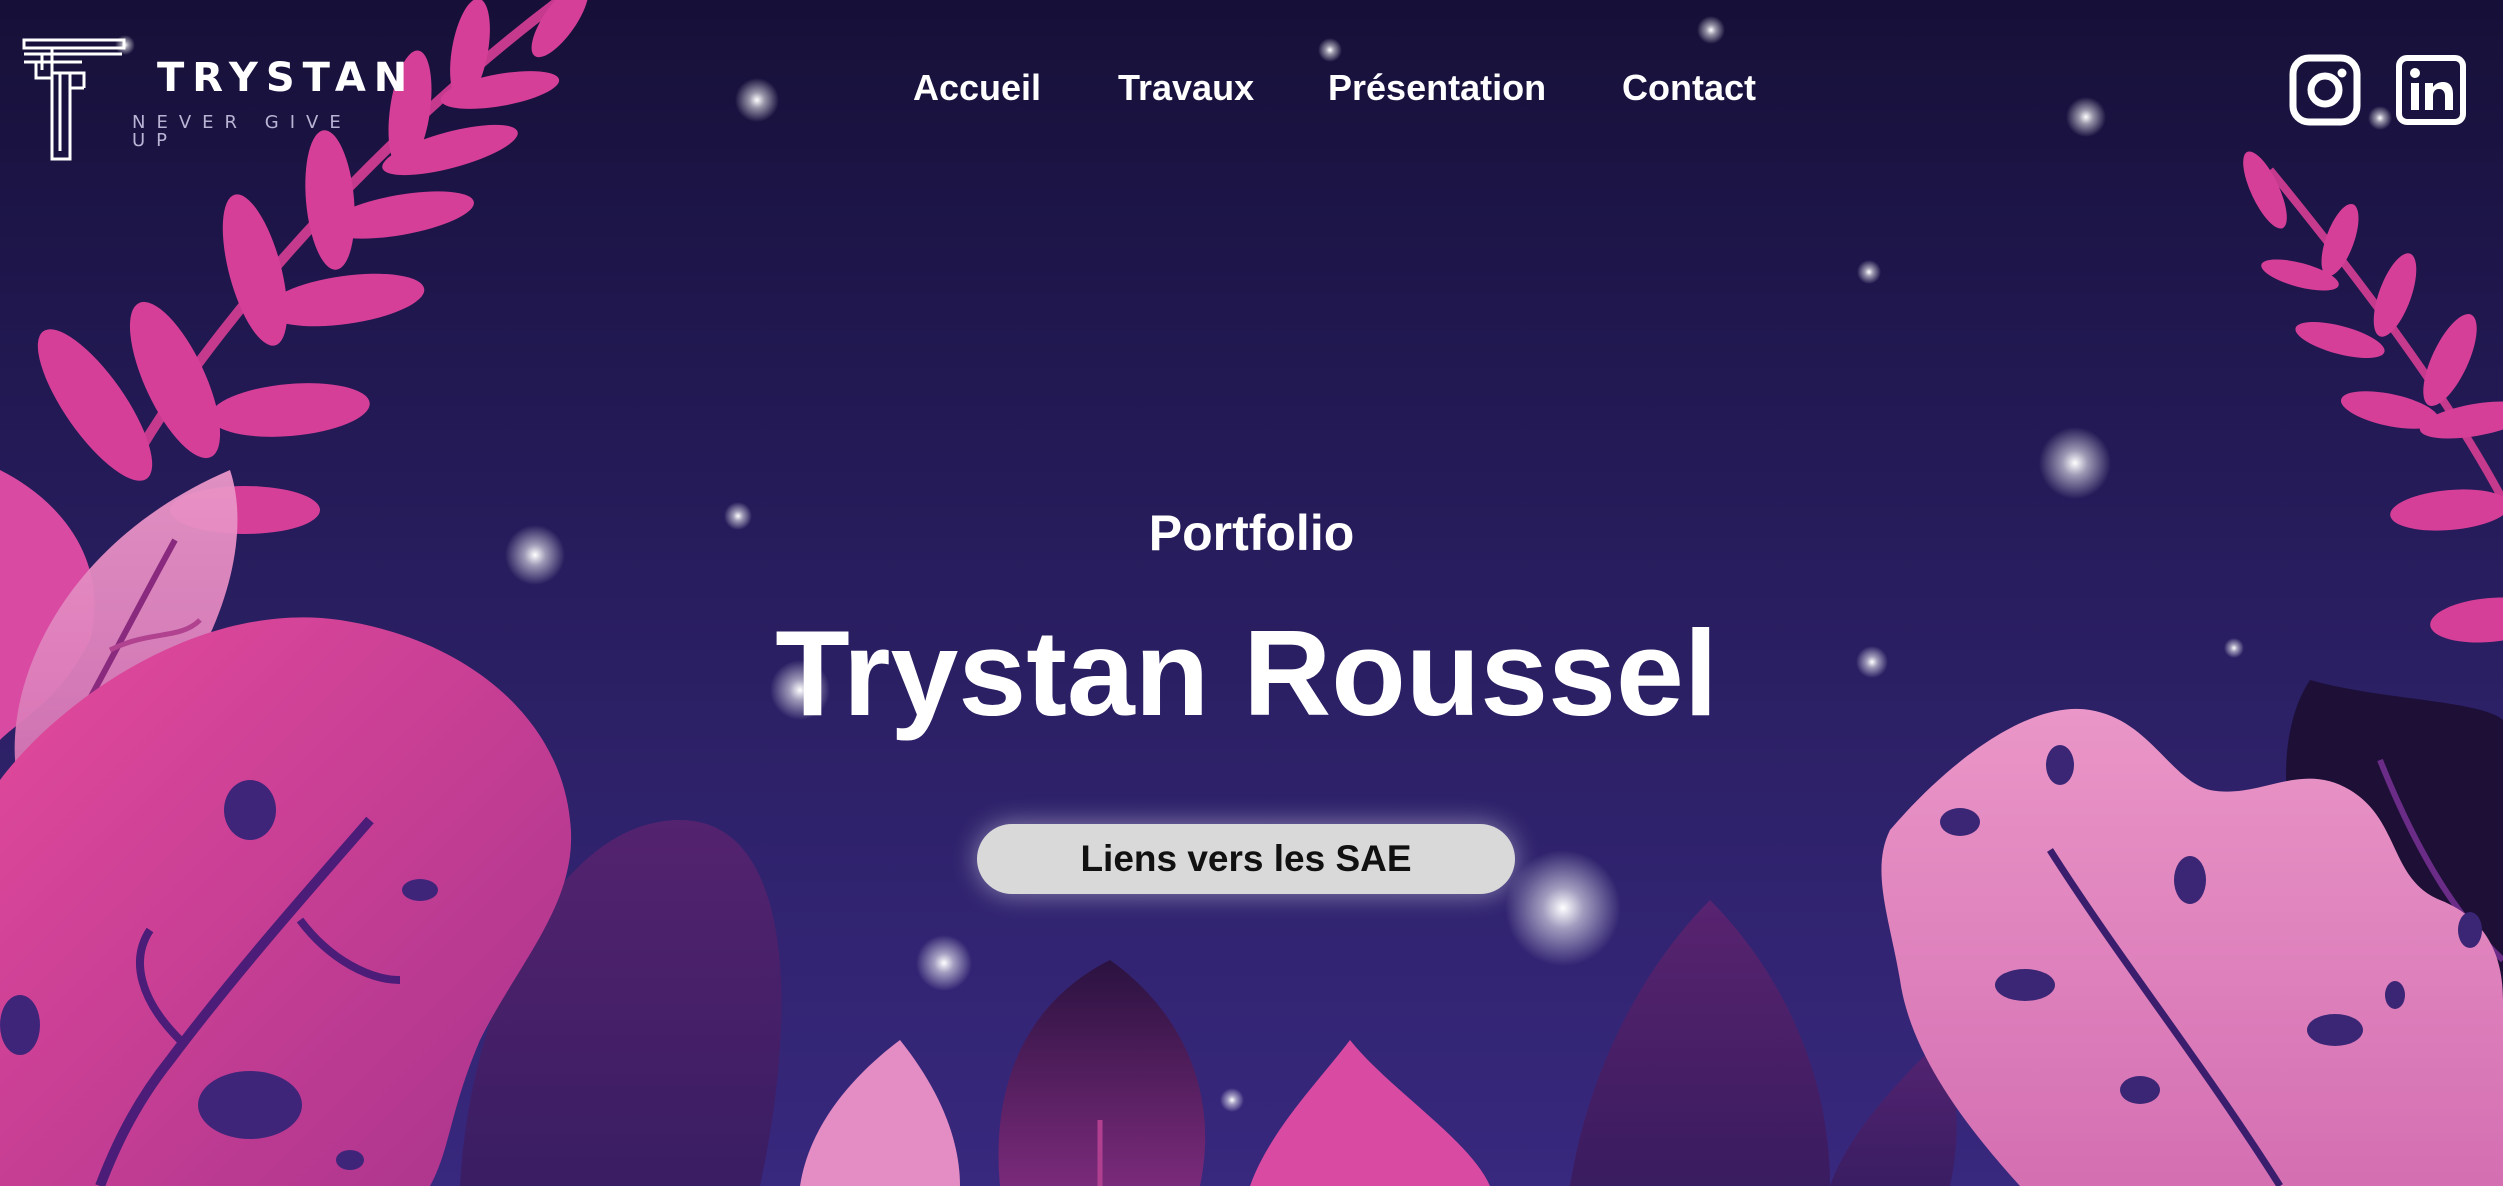 The height and width of the screenshot is (1186, 2503). I want to click on brand-name: TRYSTAN, so click(286, 78).